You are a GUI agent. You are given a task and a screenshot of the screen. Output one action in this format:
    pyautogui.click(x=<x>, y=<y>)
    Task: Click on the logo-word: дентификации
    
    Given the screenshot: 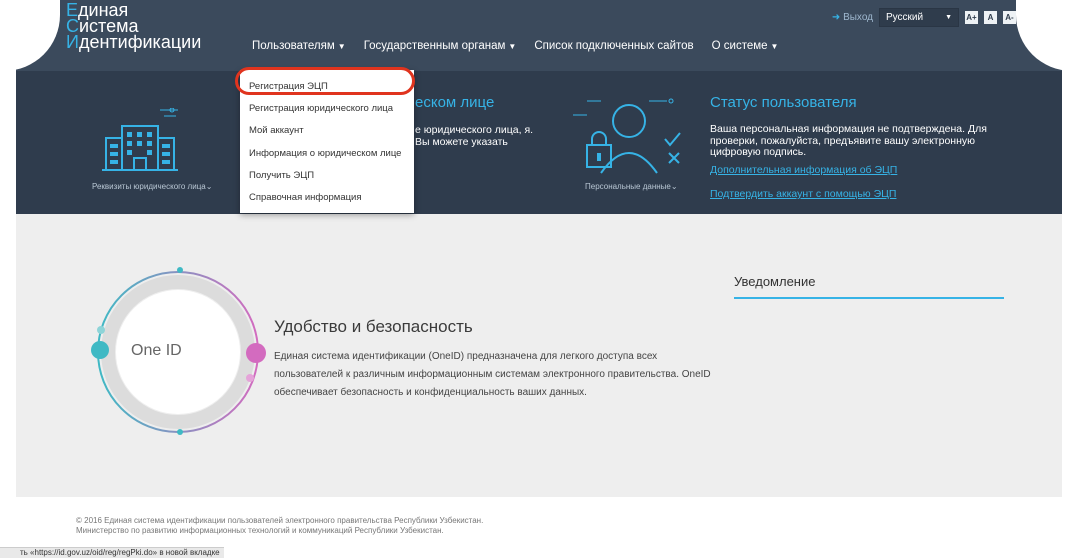 What is the action you would take?
    pyautogui.click(x=140, y=42)
    